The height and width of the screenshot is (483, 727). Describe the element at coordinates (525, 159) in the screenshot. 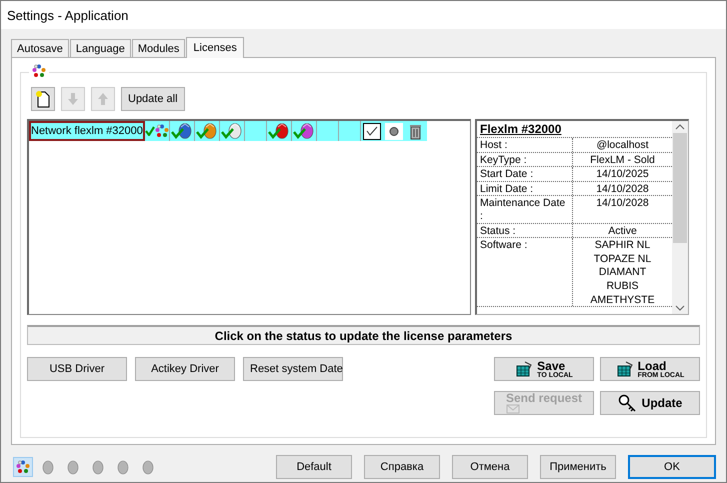

I see `detail-label: KeyType :` at that location.